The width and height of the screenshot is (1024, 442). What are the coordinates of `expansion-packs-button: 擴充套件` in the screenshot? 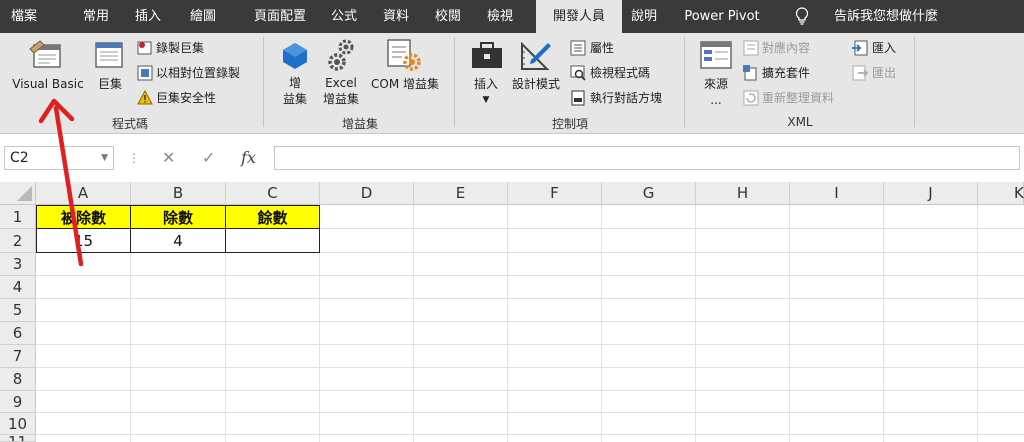 It's located at (797, 73).